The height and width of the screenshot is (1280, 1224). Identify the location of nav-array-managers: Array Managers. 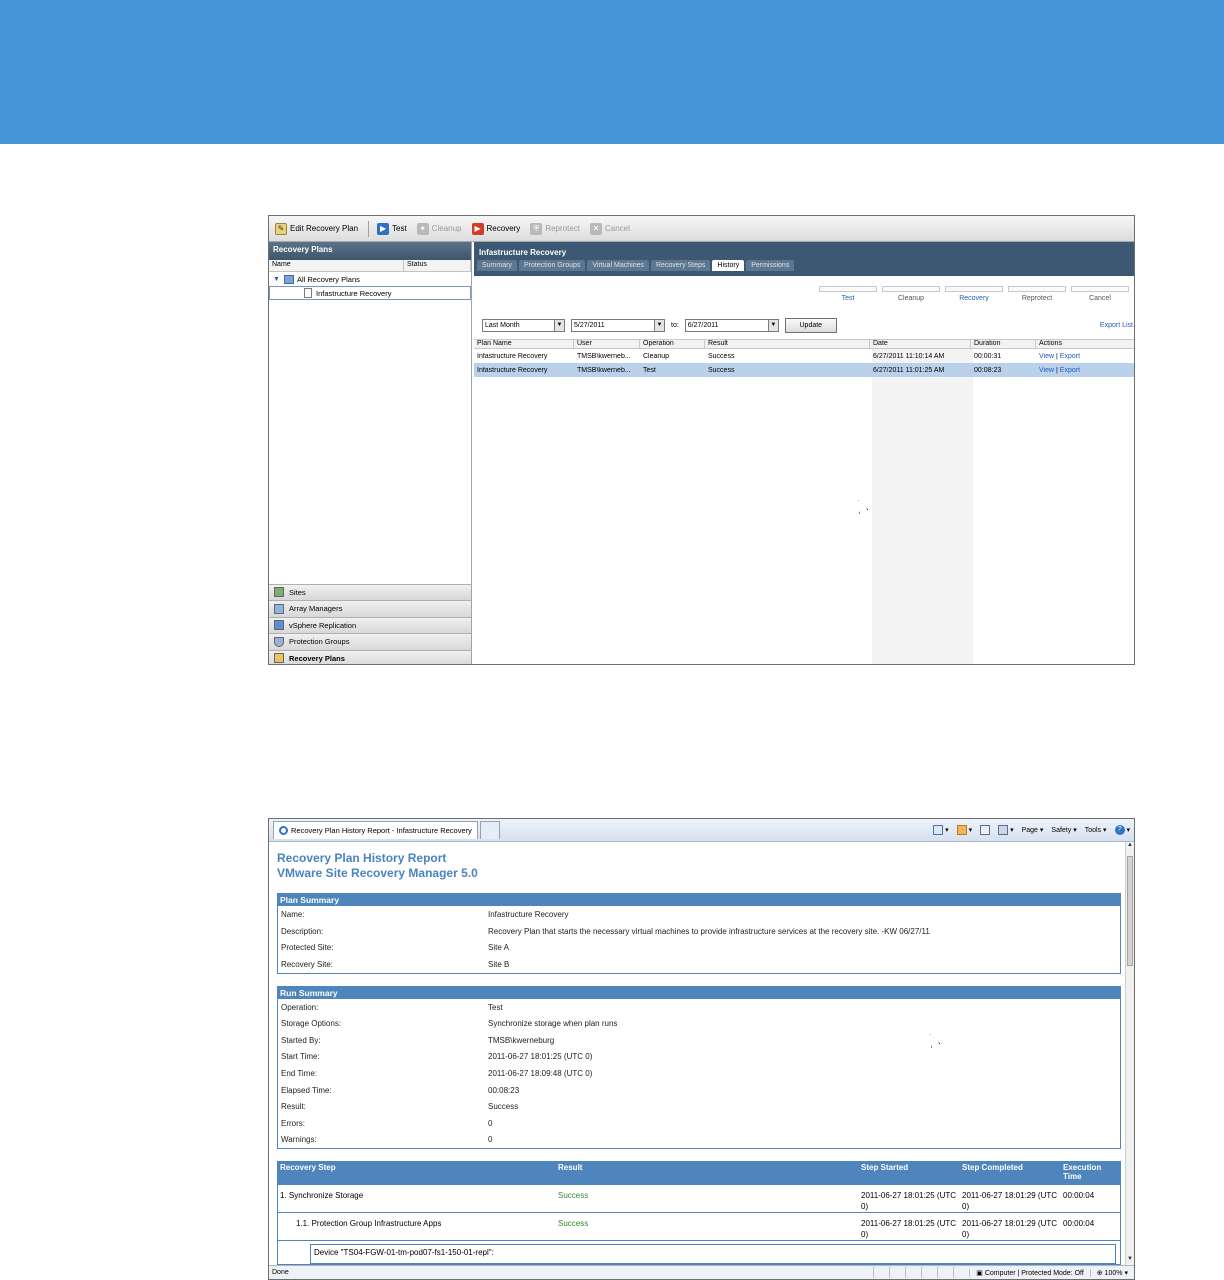
(370, 608).